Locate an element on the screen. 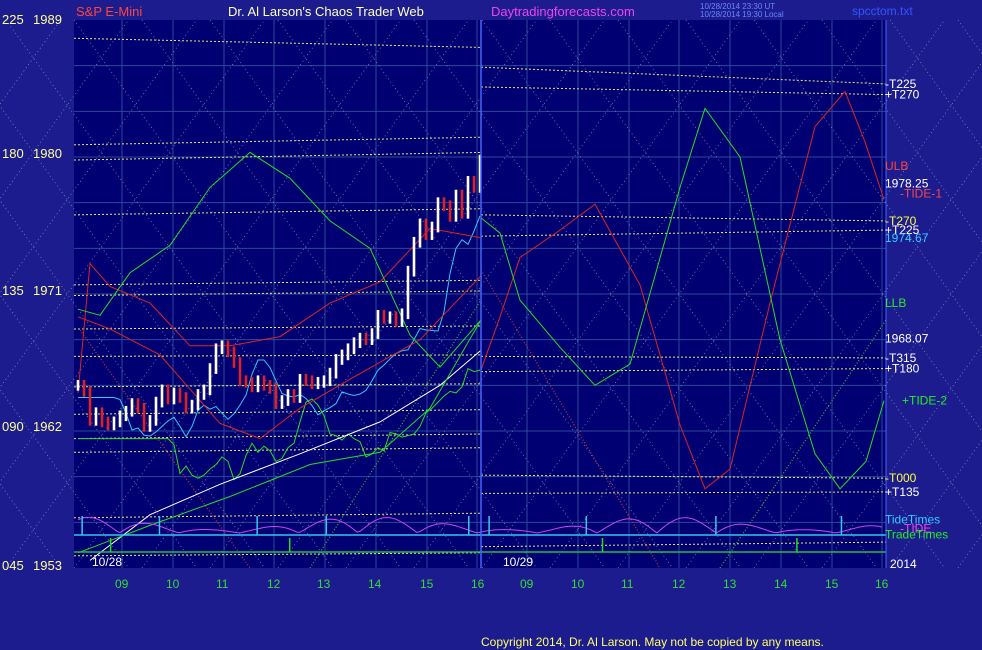 The image size is (982, 650). x-tick-day1: 09 is located at coordinates (122, 584).